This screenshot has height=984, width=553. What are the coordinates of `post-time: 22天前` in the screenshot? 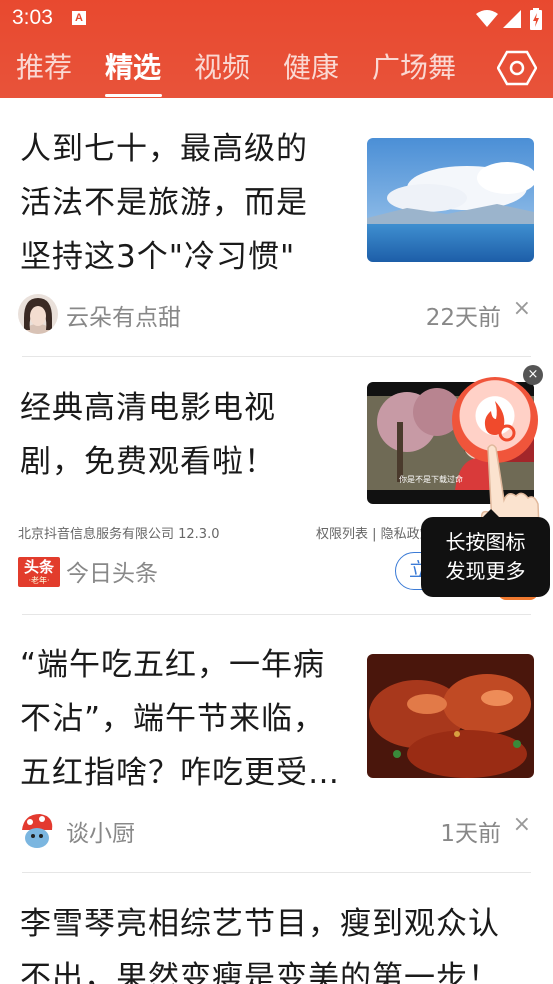 It's located at (463, 318).